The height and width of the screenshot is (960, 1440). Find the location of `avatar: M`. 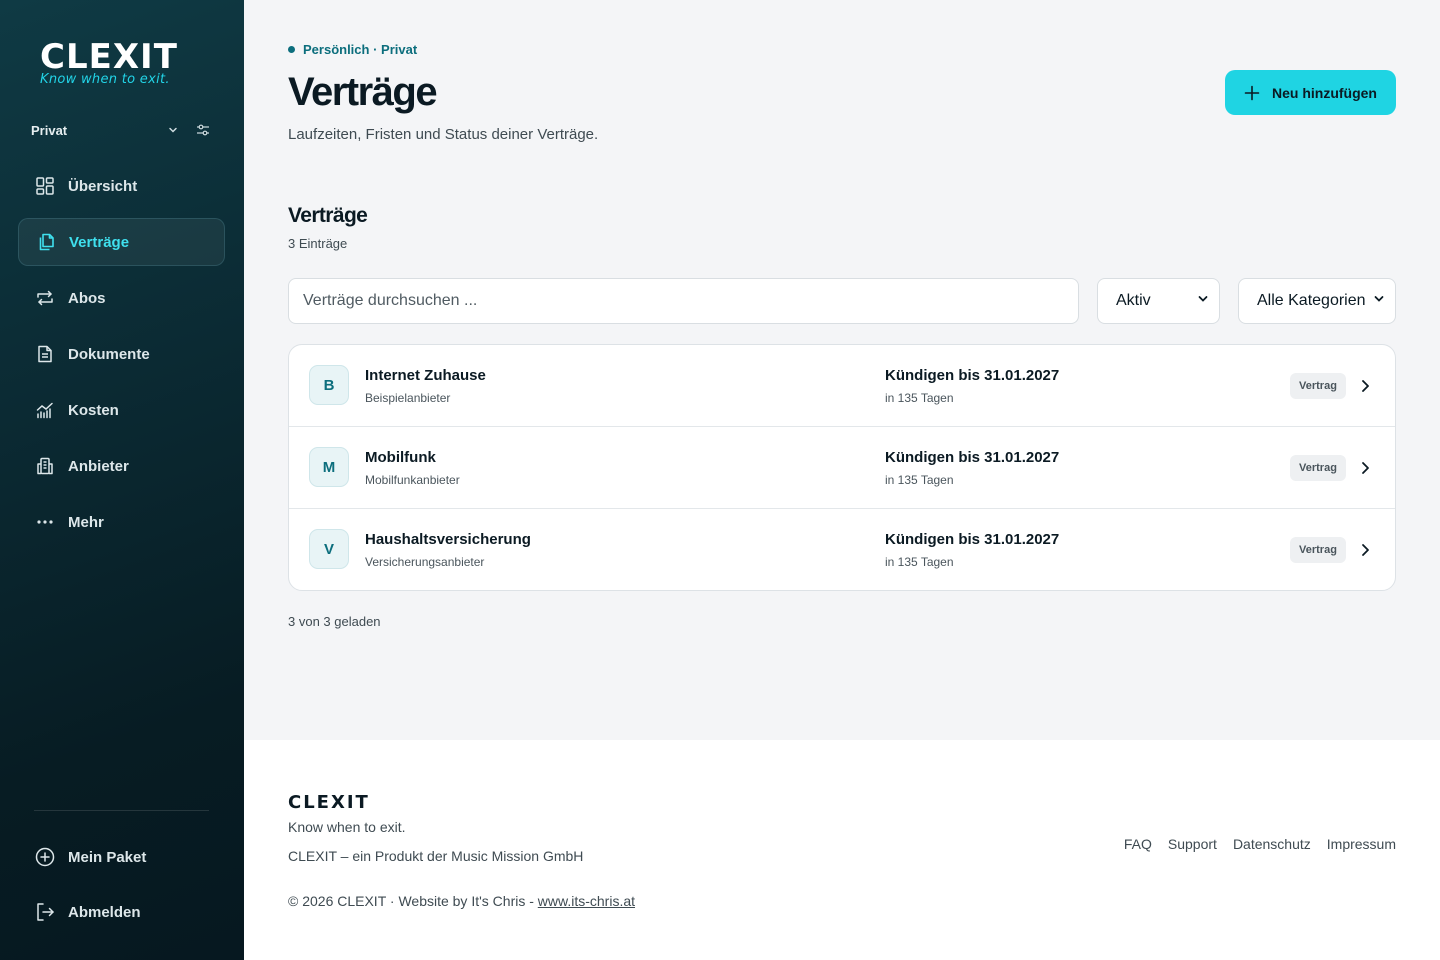

avatar: M is located at coordinates (329, 467).